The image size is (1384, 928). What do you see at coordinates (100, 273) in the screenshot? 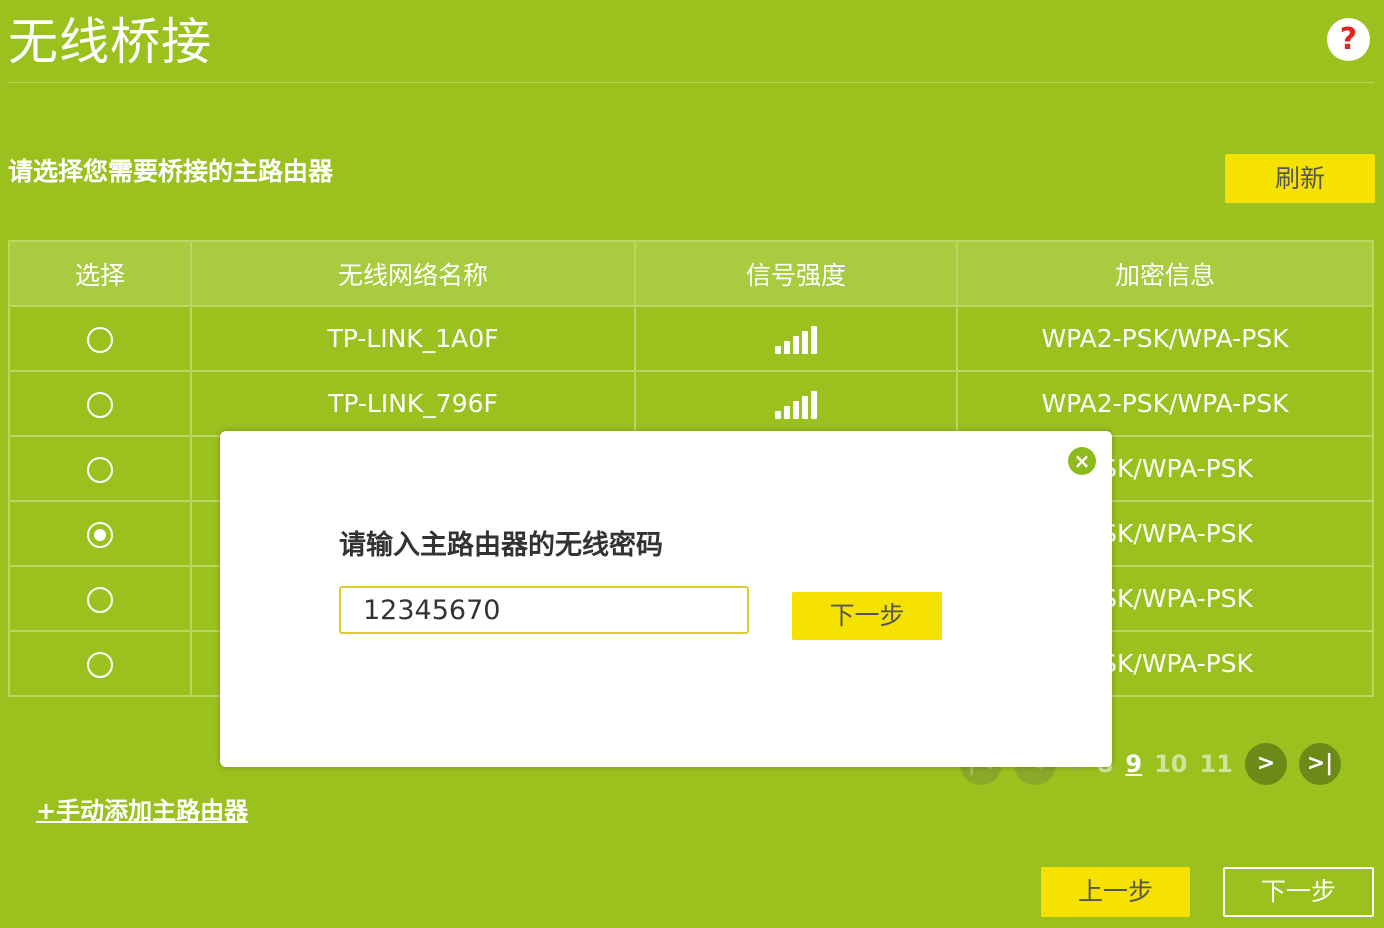
I see `column-header-select: 选择` at bounding box center [100, 273].